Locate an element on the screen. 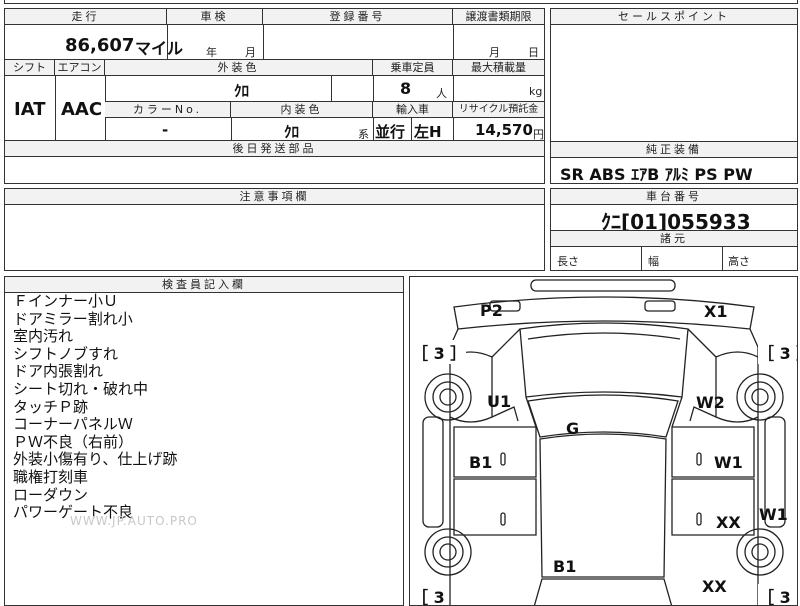 The image size is (800, 606). panel-label-p2: P2 is located at coordinates (491, 310).